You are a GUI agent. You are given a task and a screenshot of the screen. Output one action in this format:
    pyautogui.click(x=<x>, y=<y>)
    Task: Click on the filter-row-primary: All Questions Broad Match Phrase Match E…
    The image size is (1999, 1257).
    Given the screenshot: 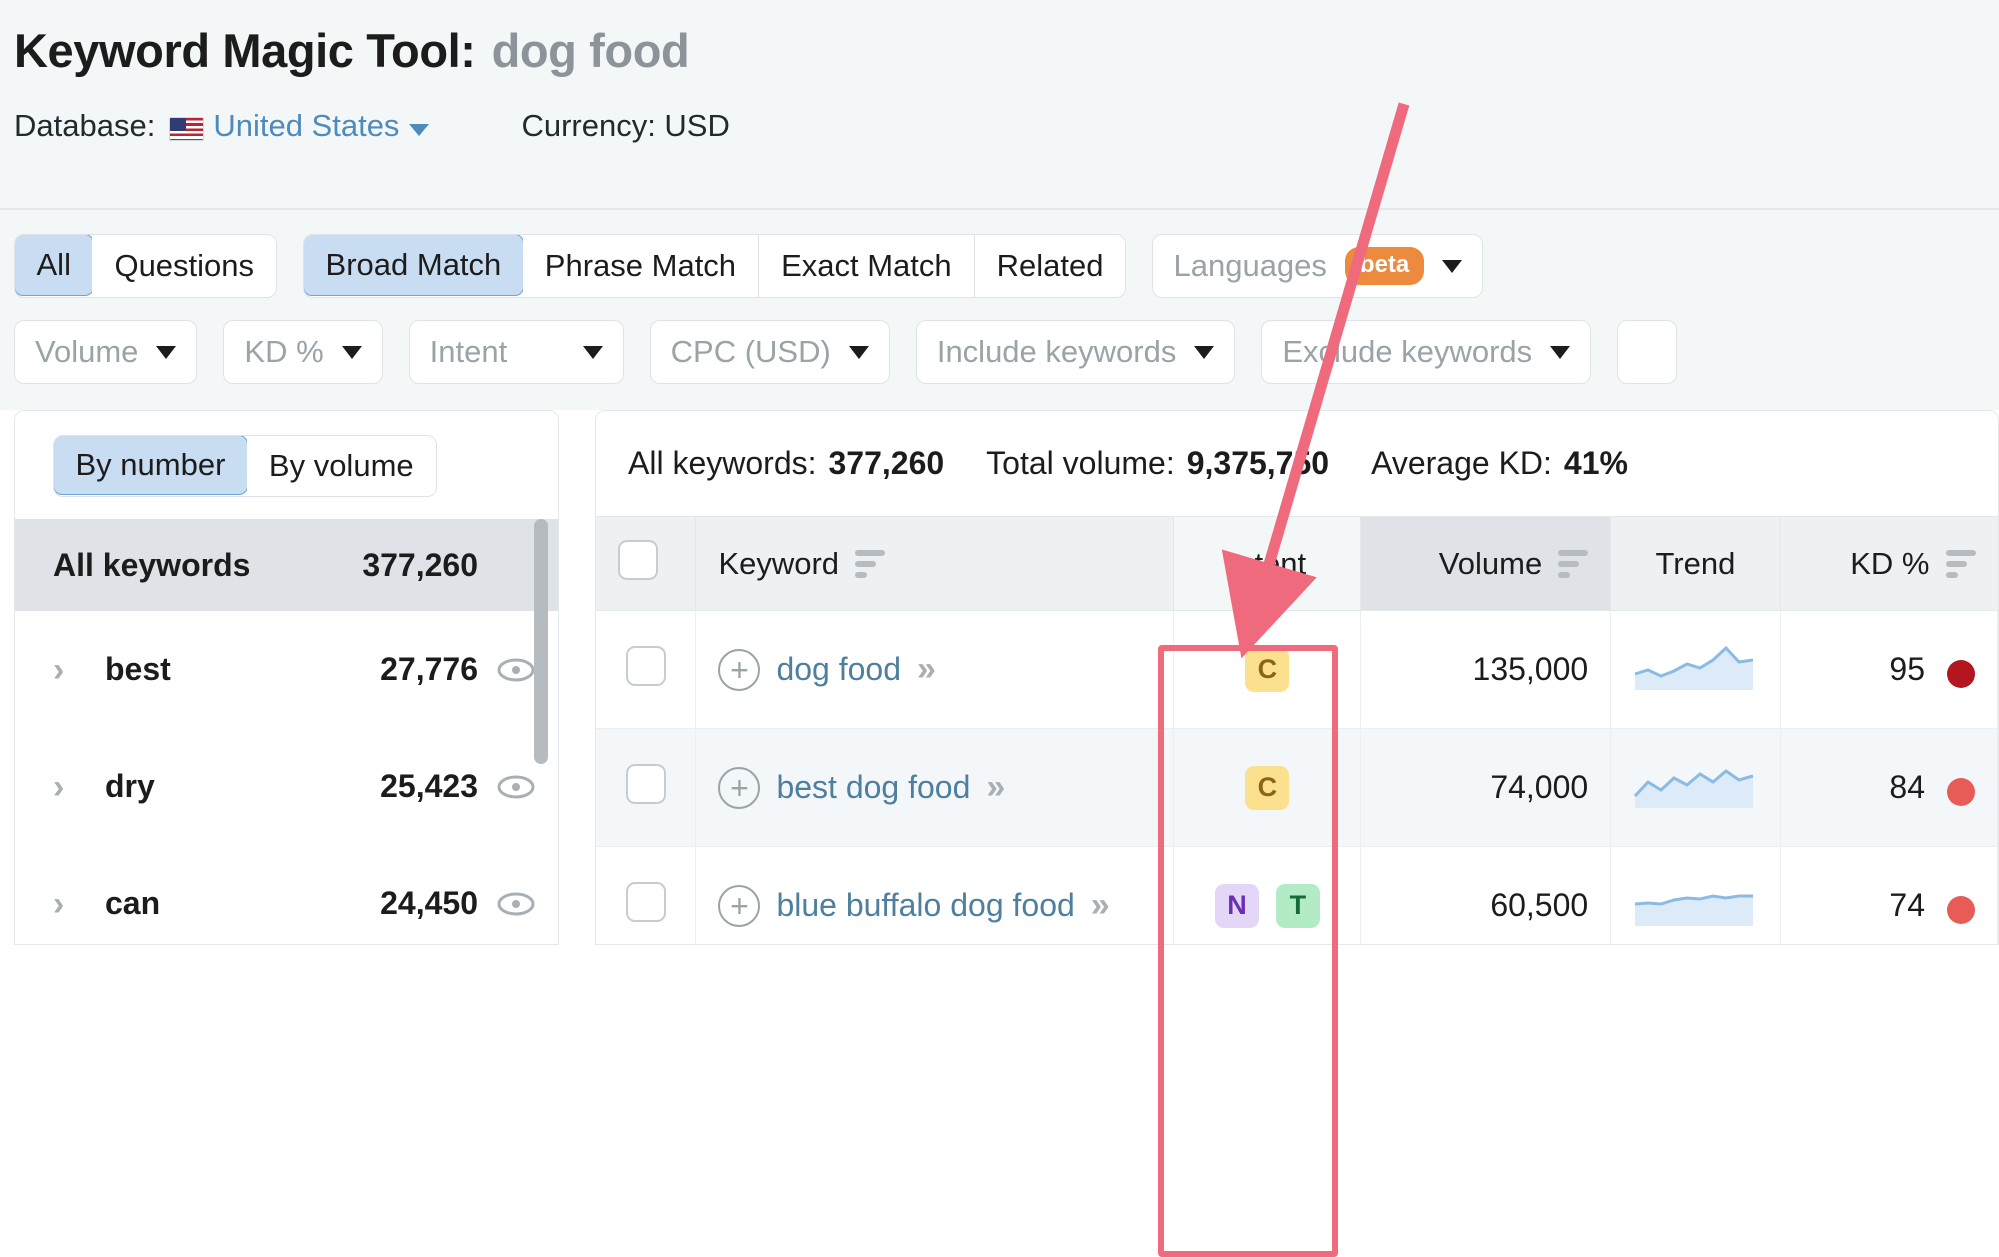 What is the action you would take?
    pyautogui.click(x=1006, y=266)
    